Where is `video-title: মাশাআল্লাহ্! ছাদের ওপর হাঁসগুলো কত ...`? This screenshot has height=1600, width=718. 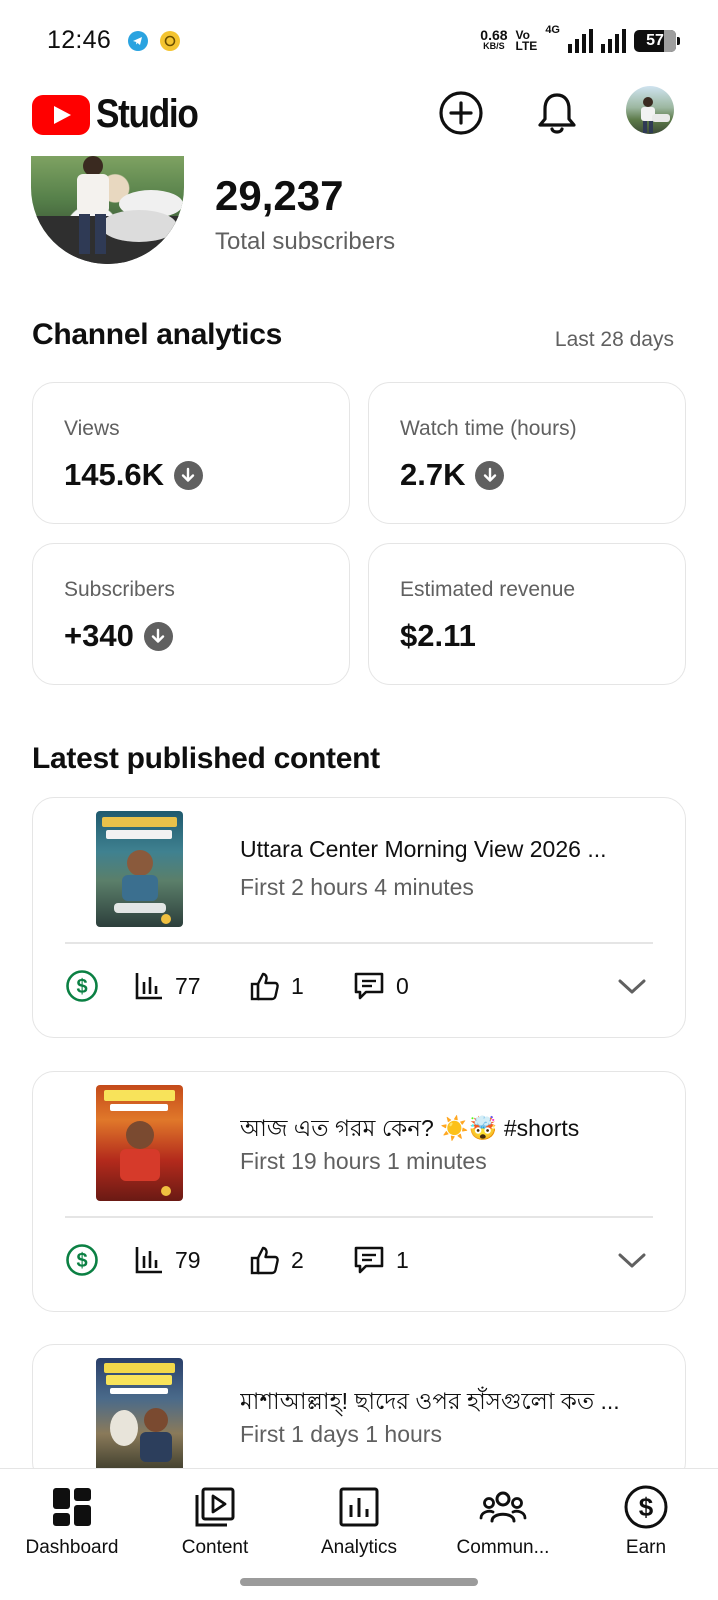 video-title: মাশাআল্লাহ্! ছাদের ওপর হাঁসগুলো কত ... is located at coordinates (430, 1402).